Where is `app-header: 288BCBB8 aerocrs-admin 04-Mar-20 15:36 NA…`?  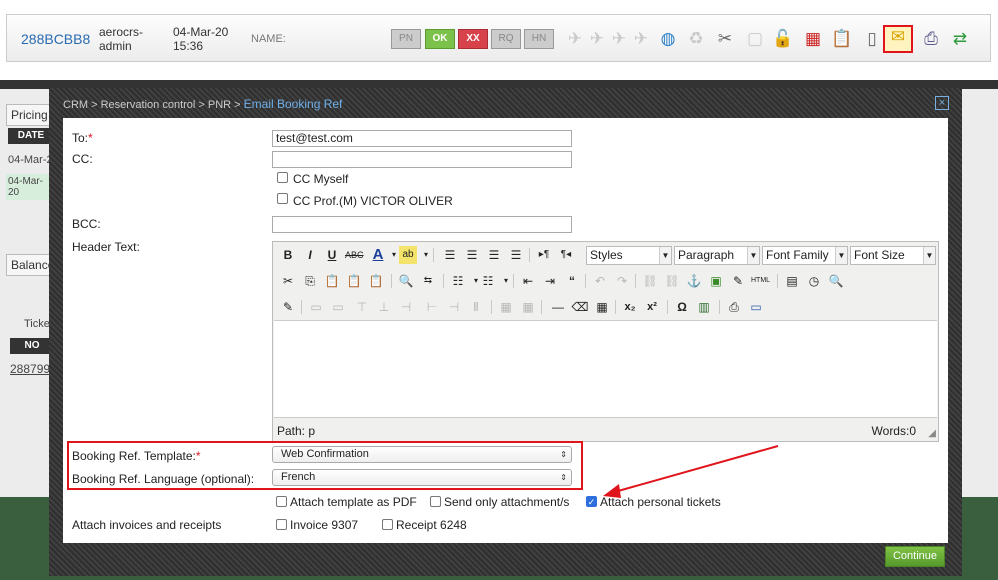 app-header: 288BCBB8 aerocrs-admin 04-Mar-20 15:36 NA… is located at coordinates (499, 40).